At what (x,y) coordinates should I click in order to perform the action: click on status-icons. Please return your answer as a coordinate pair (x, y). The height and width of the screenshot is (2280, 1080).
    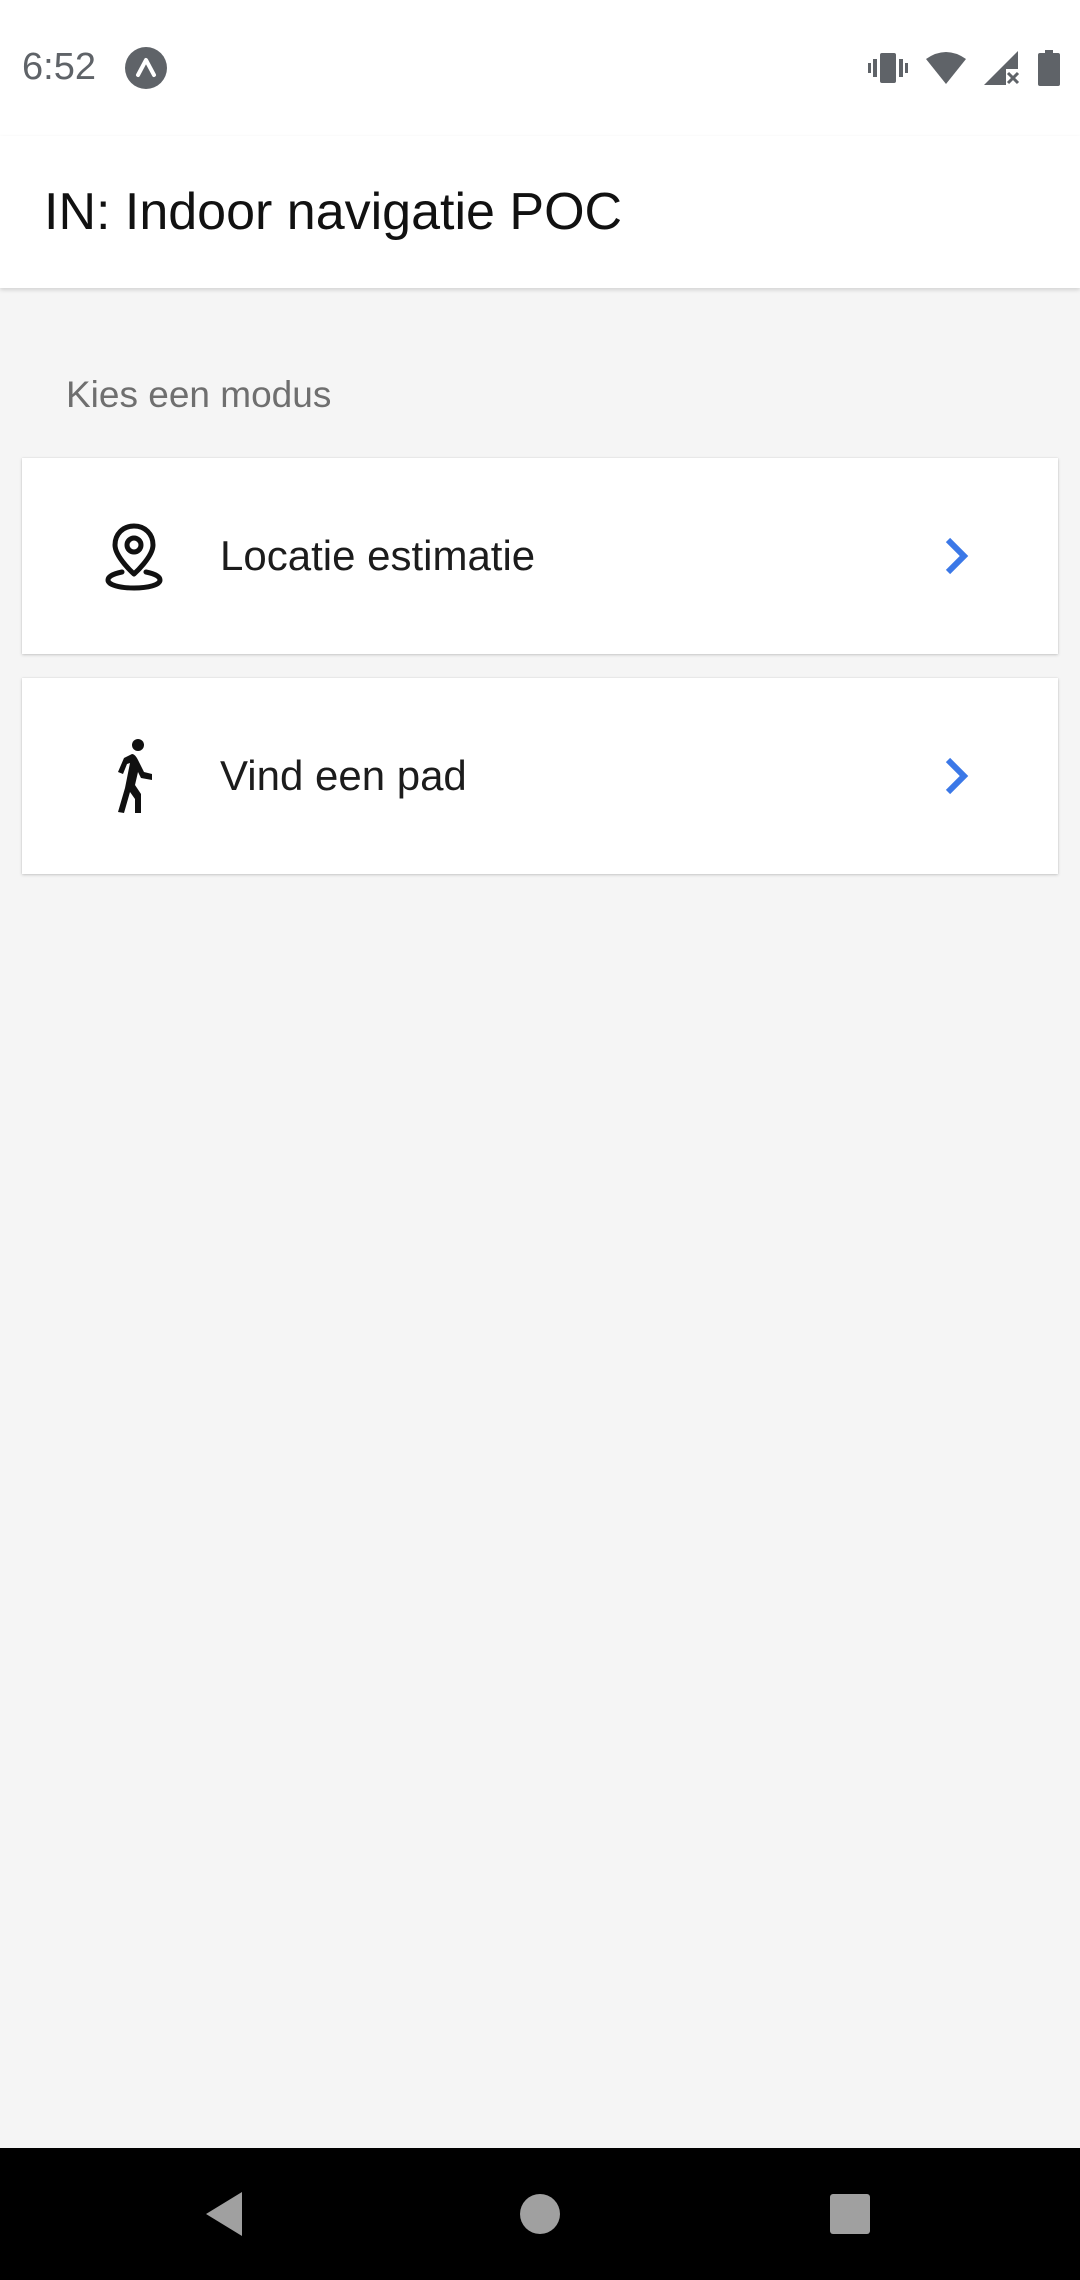
    Looking at the image, I should click on (964, 68).